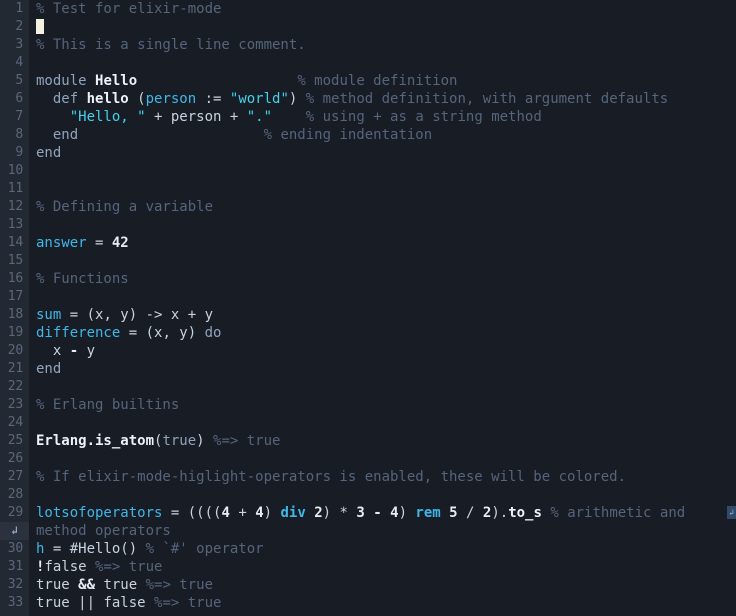 The image size is (736, 616). Describe the element at coordinates (382, 279) in the screenshot. I see `code-line-content: % Functions` at that location.